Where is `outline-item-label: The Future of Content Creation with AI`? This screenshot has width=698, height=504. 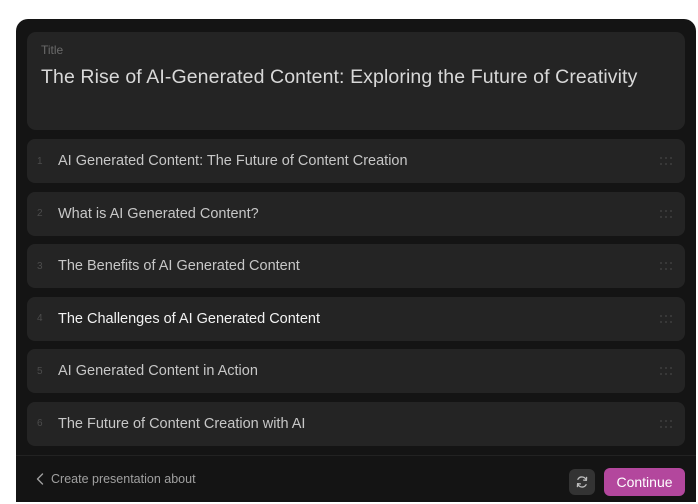
outline-item-label: The Future of Content Creation with AI is located at coordinates (358, 424).